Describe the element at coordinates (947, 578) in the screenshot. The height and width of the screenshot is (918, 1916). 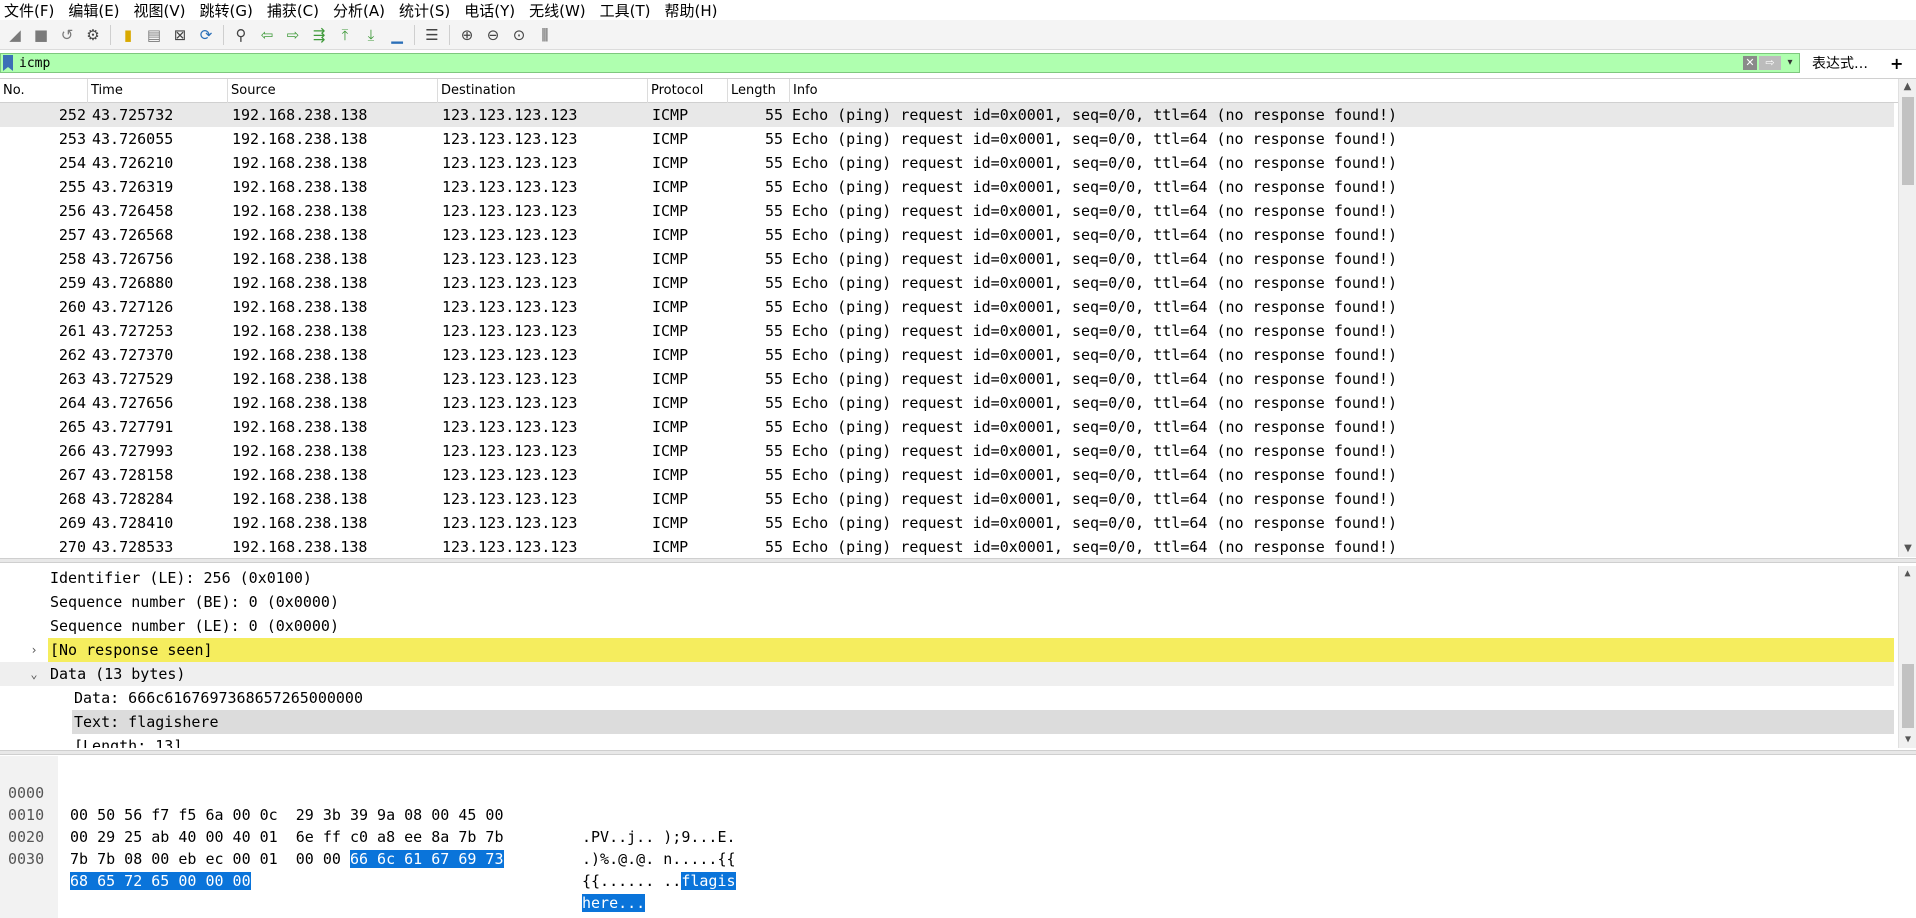
I see `tree-item: Identifier (LE): 256 (0x0100)` at that location.